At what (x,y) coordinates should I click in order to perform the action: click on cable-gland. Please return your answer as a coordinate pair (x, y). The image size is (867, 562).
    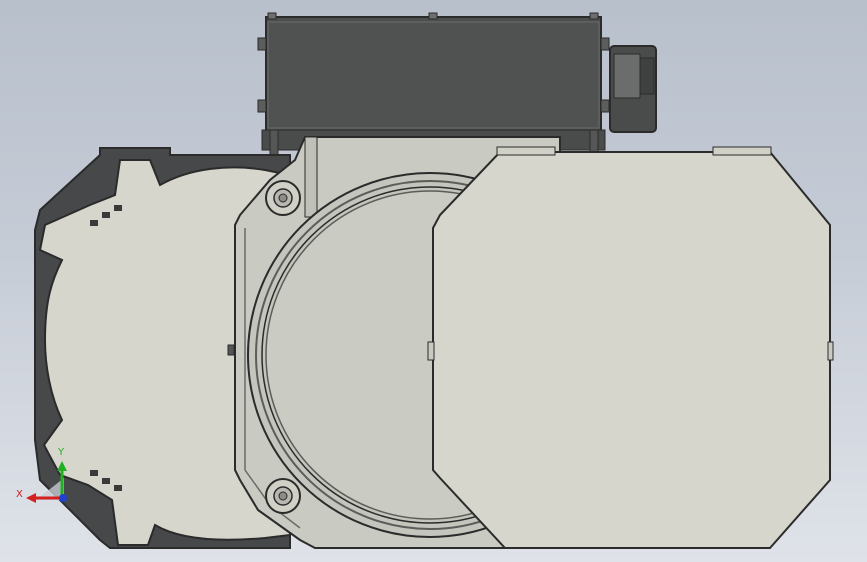
    Looking at the image, I should click on (633, 89).